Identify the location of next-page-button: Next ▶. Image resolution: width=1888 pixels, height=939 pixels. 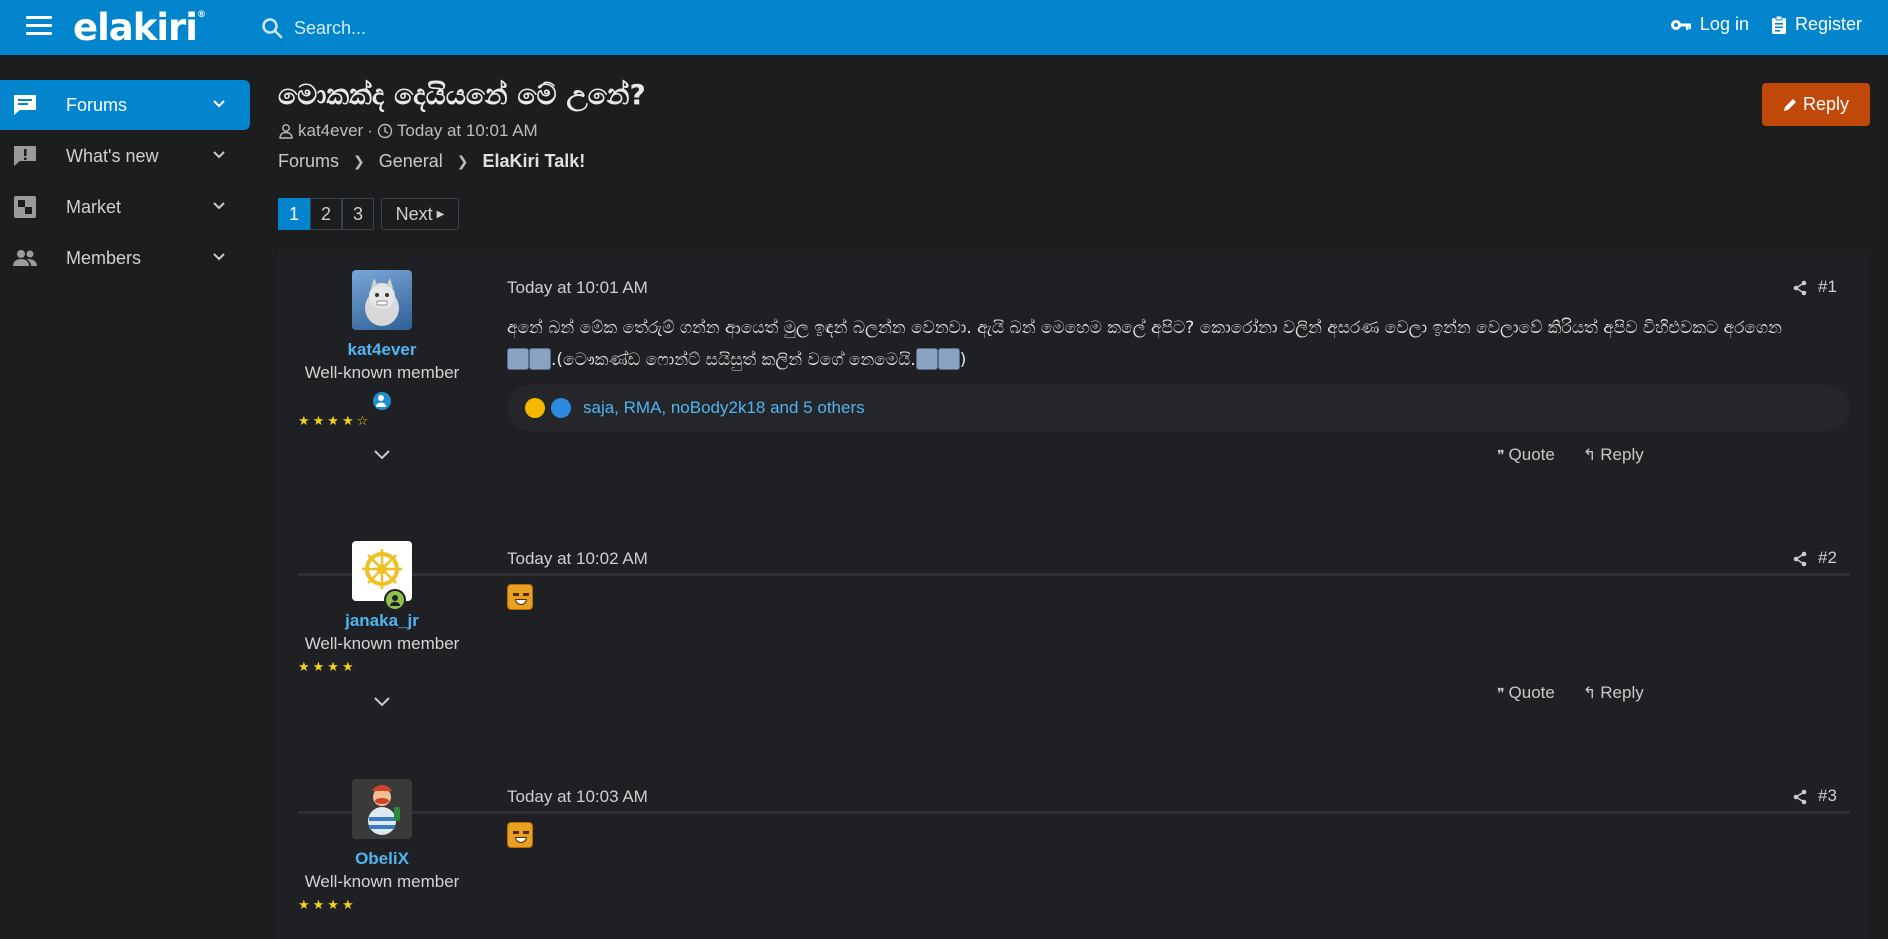
(420, 214).